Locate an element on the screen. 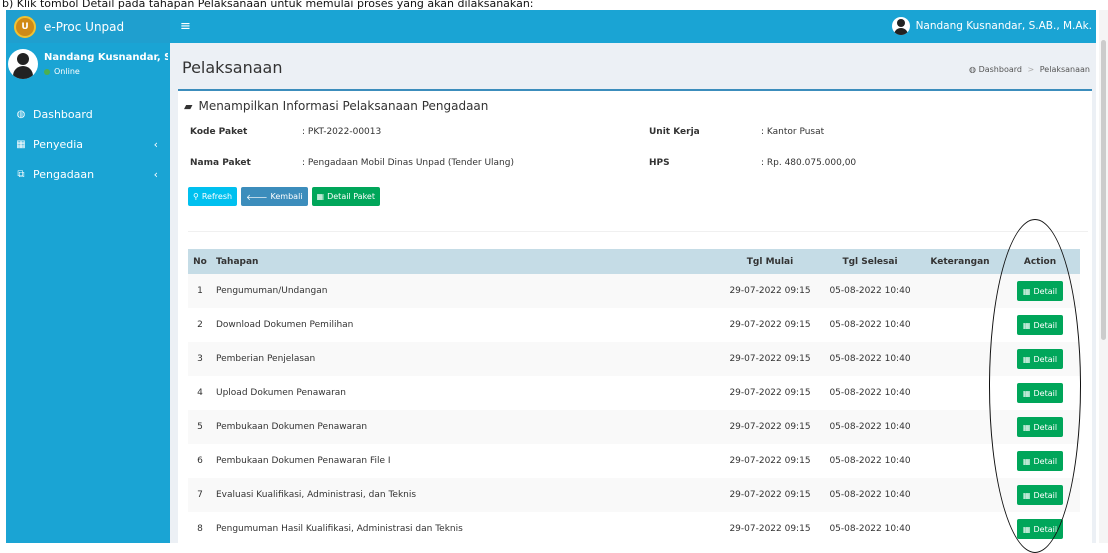 This screenshot has width=1108, height=553. row-tahapan: Pembukaan Dokumen Penawaran is located at coordinates (466, 427).